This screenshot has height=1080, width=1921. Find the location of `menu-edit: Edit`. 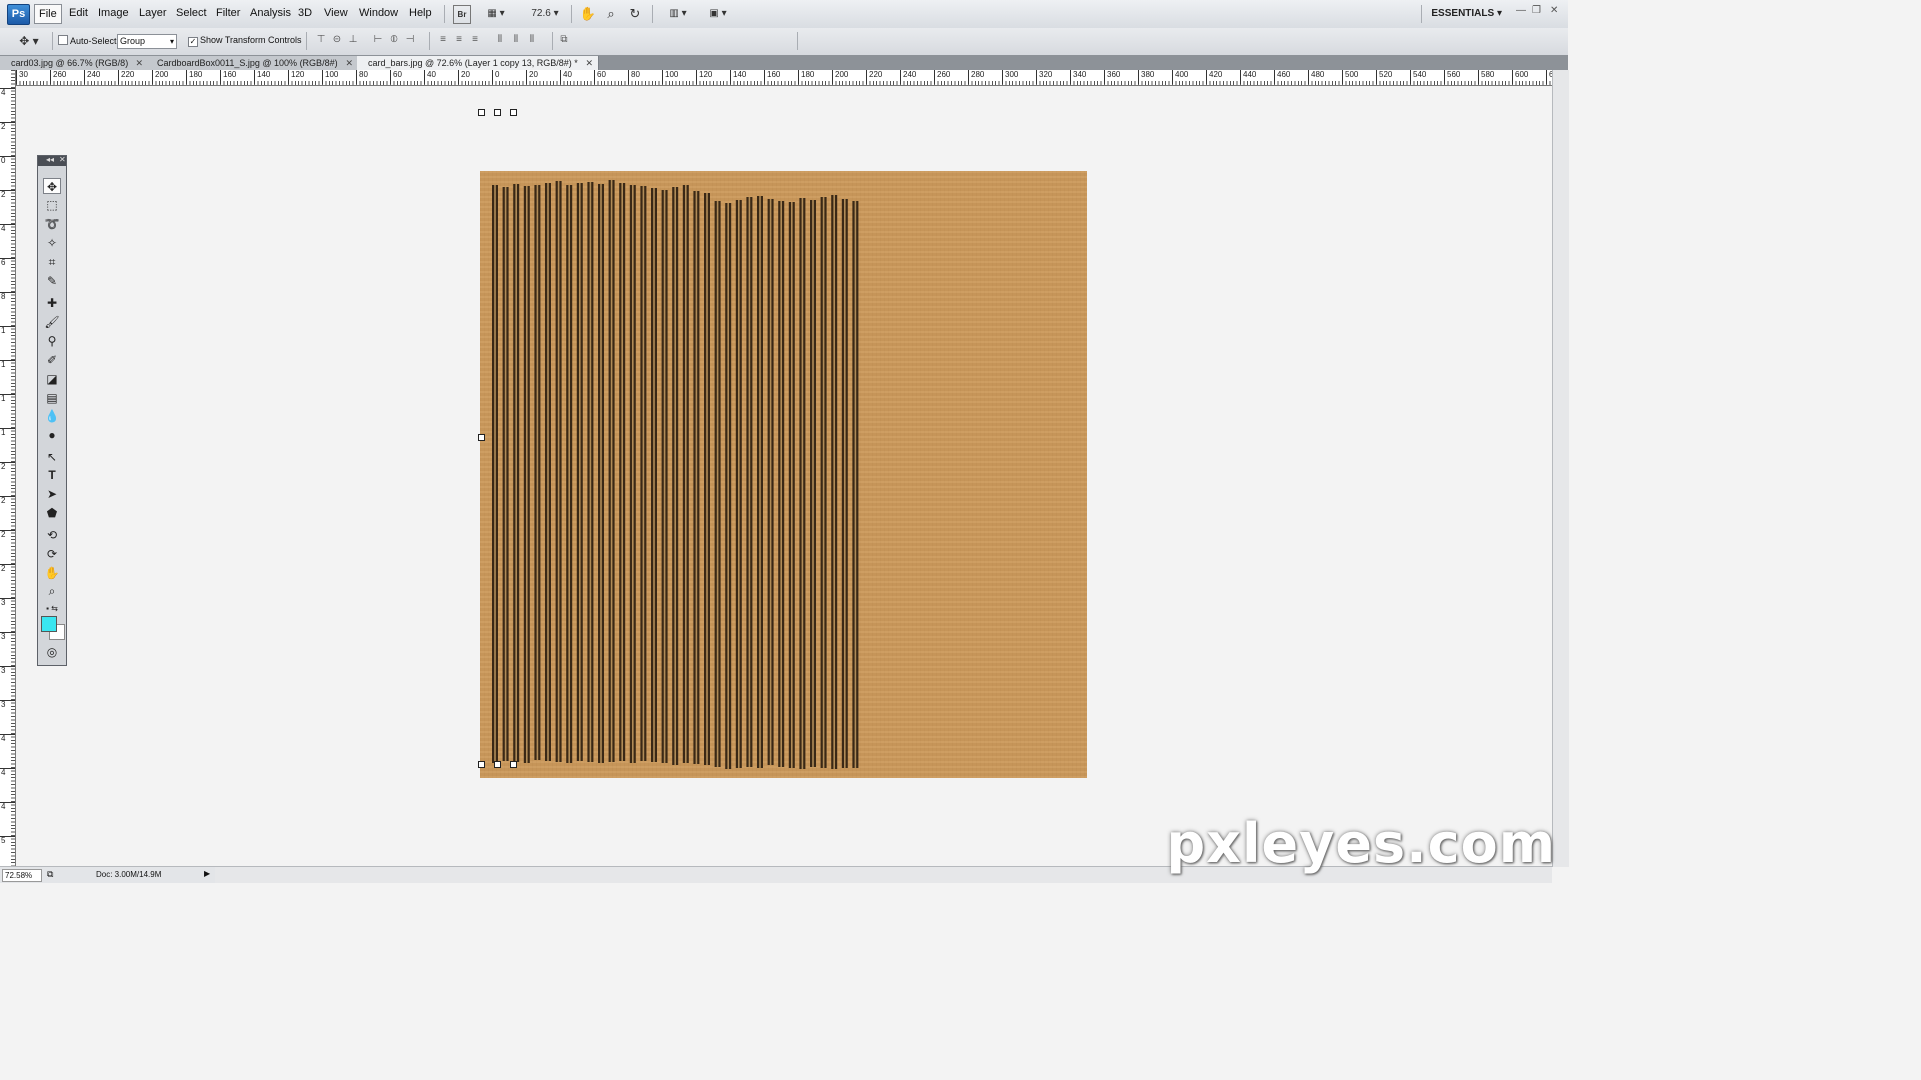

menu-edit: Edit is located at coordinates (78, 13).